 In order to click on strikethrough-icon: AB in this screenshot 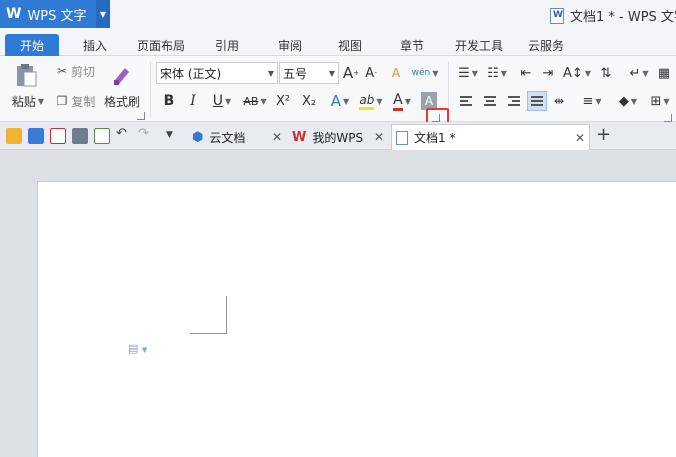, I will do `click(251, 101)`.